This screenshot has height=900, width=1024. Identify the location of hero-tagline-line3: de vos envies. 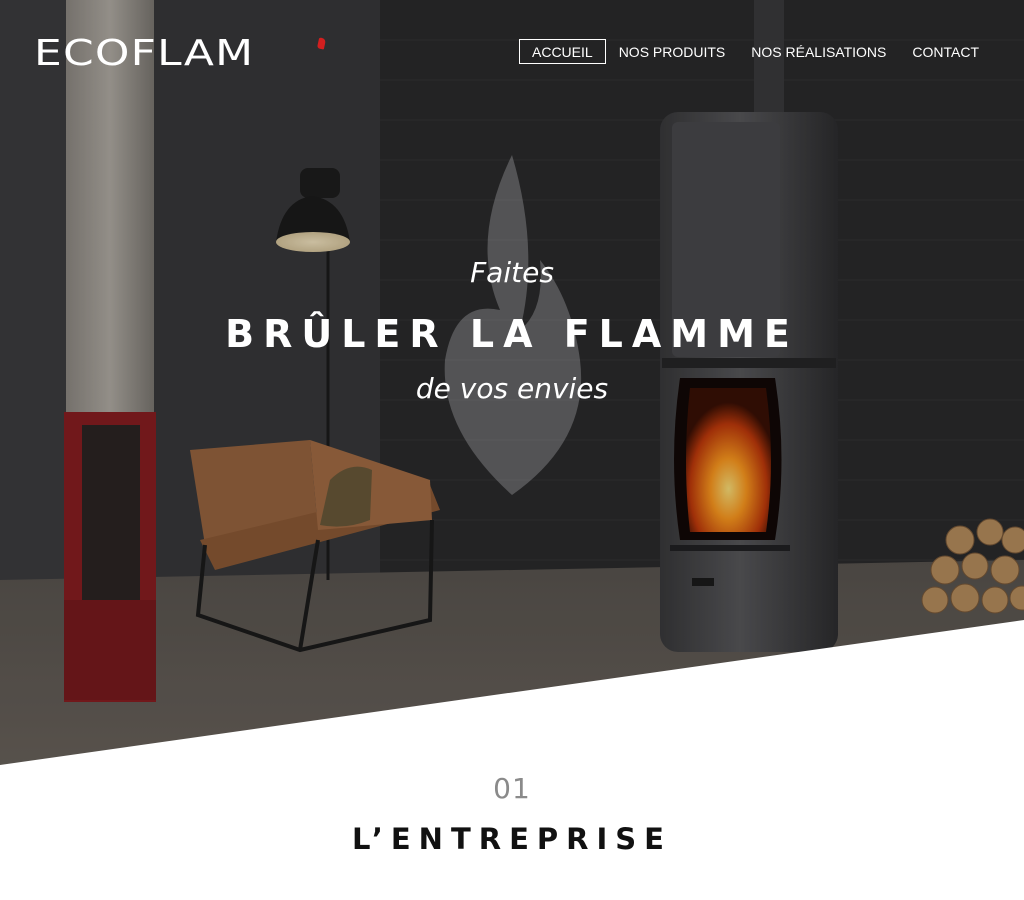
(512, 388).